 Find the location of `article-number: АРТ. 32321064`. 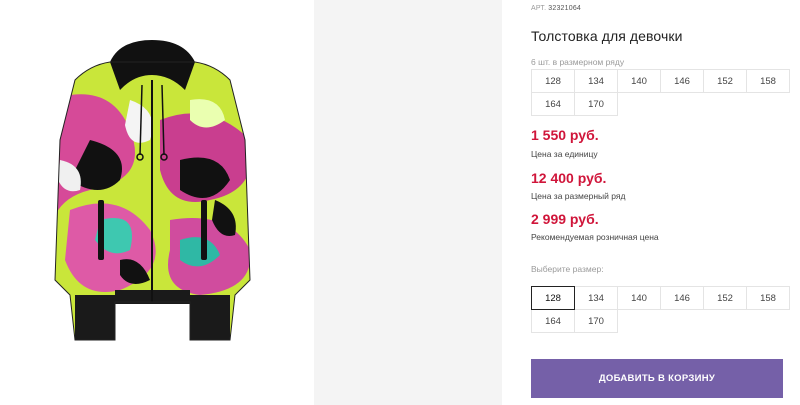

article-number: АРТ. 32321064 is located at coordinates (556, 8).